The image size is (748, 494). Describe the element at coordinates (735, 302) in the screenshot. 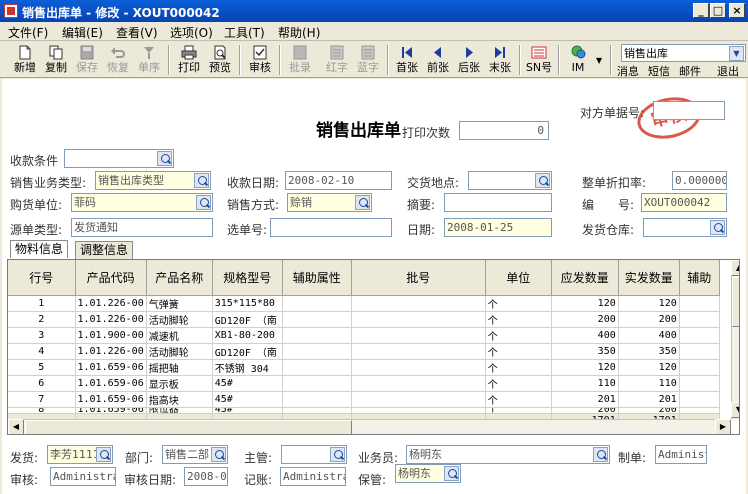

I see `scroll-thumb` at that location.